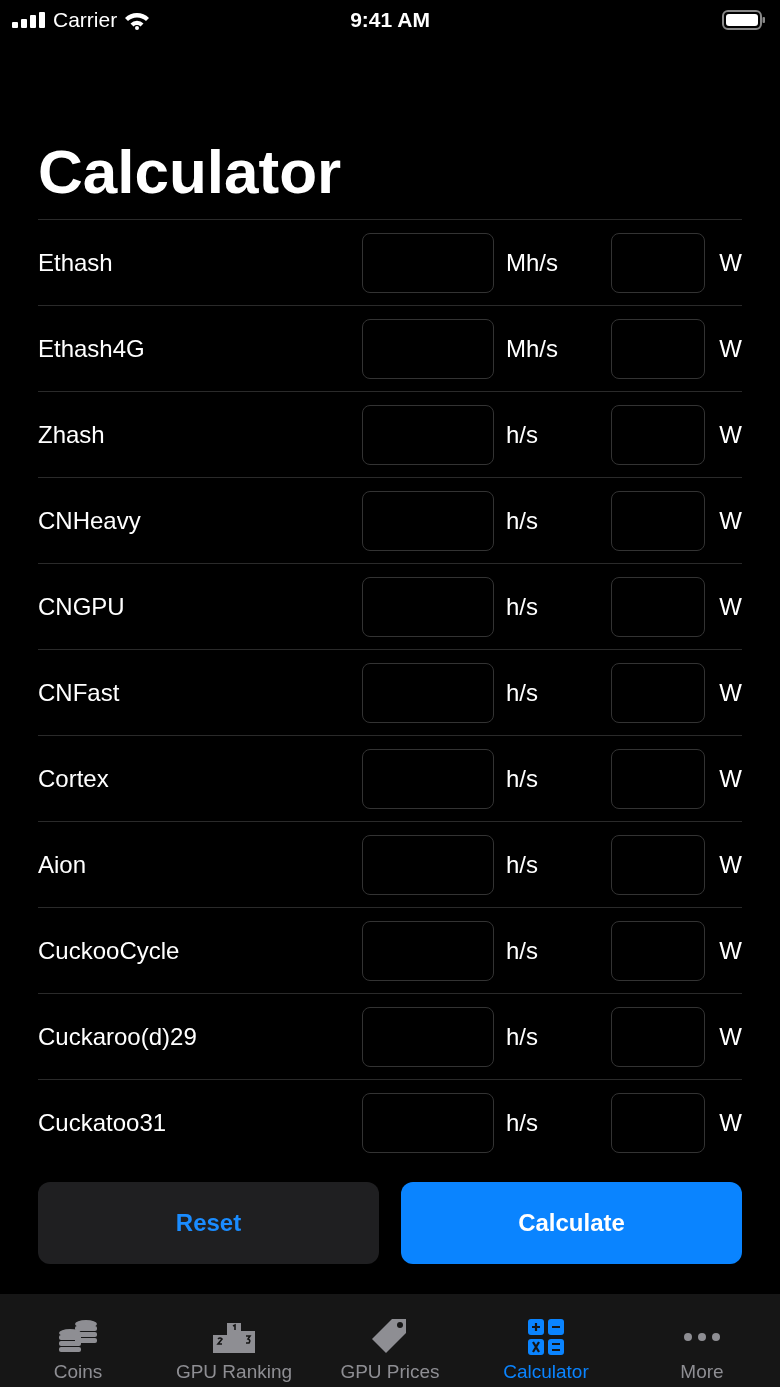 This screenshot has width=780, height=1387. Describe the element at coordinates (744, 20) in the screenshot. I see `battery-icon` at that location.